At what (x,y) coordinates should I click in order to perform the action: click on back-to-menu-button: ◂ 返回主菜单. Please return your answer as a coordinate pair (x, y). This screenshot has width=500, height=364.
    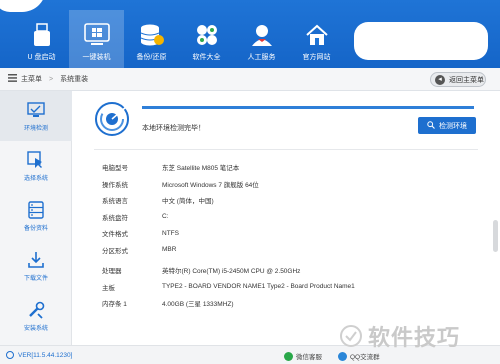
    Looking at the image, I should click on (458, 79).